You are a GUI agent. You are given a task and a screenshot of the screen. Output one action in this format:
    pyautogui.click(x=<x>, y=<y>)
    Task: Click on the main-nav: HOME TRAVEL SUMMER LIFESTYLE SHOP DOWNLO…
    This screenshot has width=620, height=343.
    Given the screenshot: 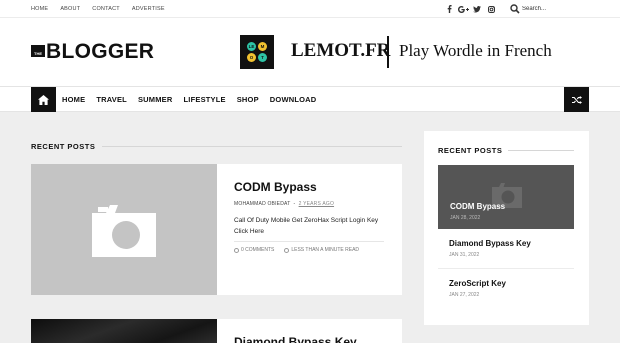 What is the action you would take?
    pyautogui.click(x=310, y=99)
    